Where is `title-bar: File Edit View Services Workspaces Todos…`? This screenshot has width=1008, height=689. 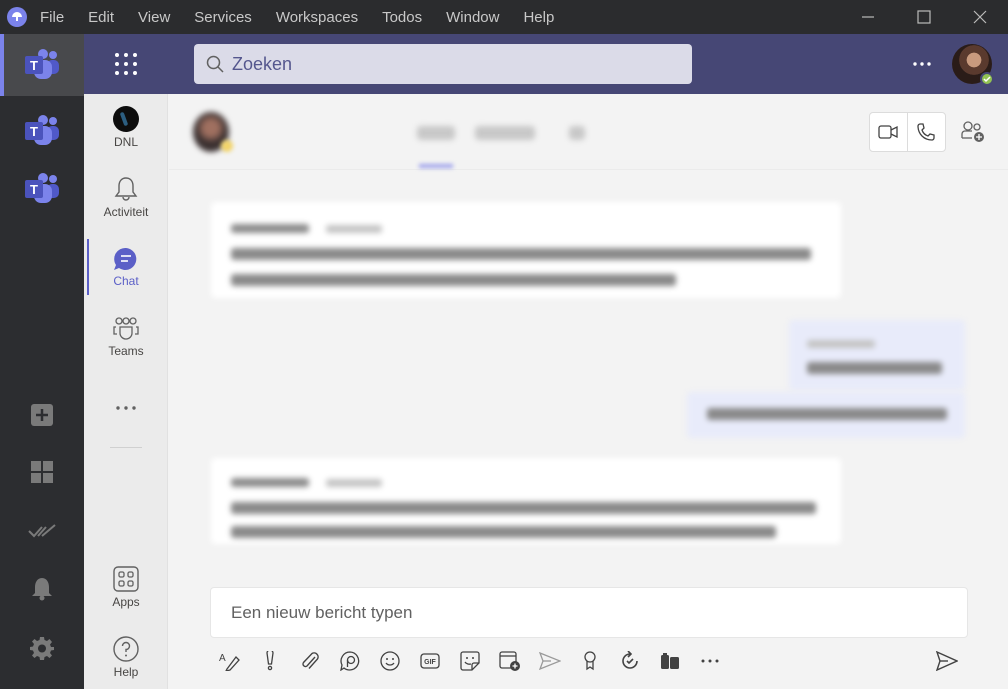
title-bar: File Edit View Services Workspaces Todos… is located at coordinates (504, 17).